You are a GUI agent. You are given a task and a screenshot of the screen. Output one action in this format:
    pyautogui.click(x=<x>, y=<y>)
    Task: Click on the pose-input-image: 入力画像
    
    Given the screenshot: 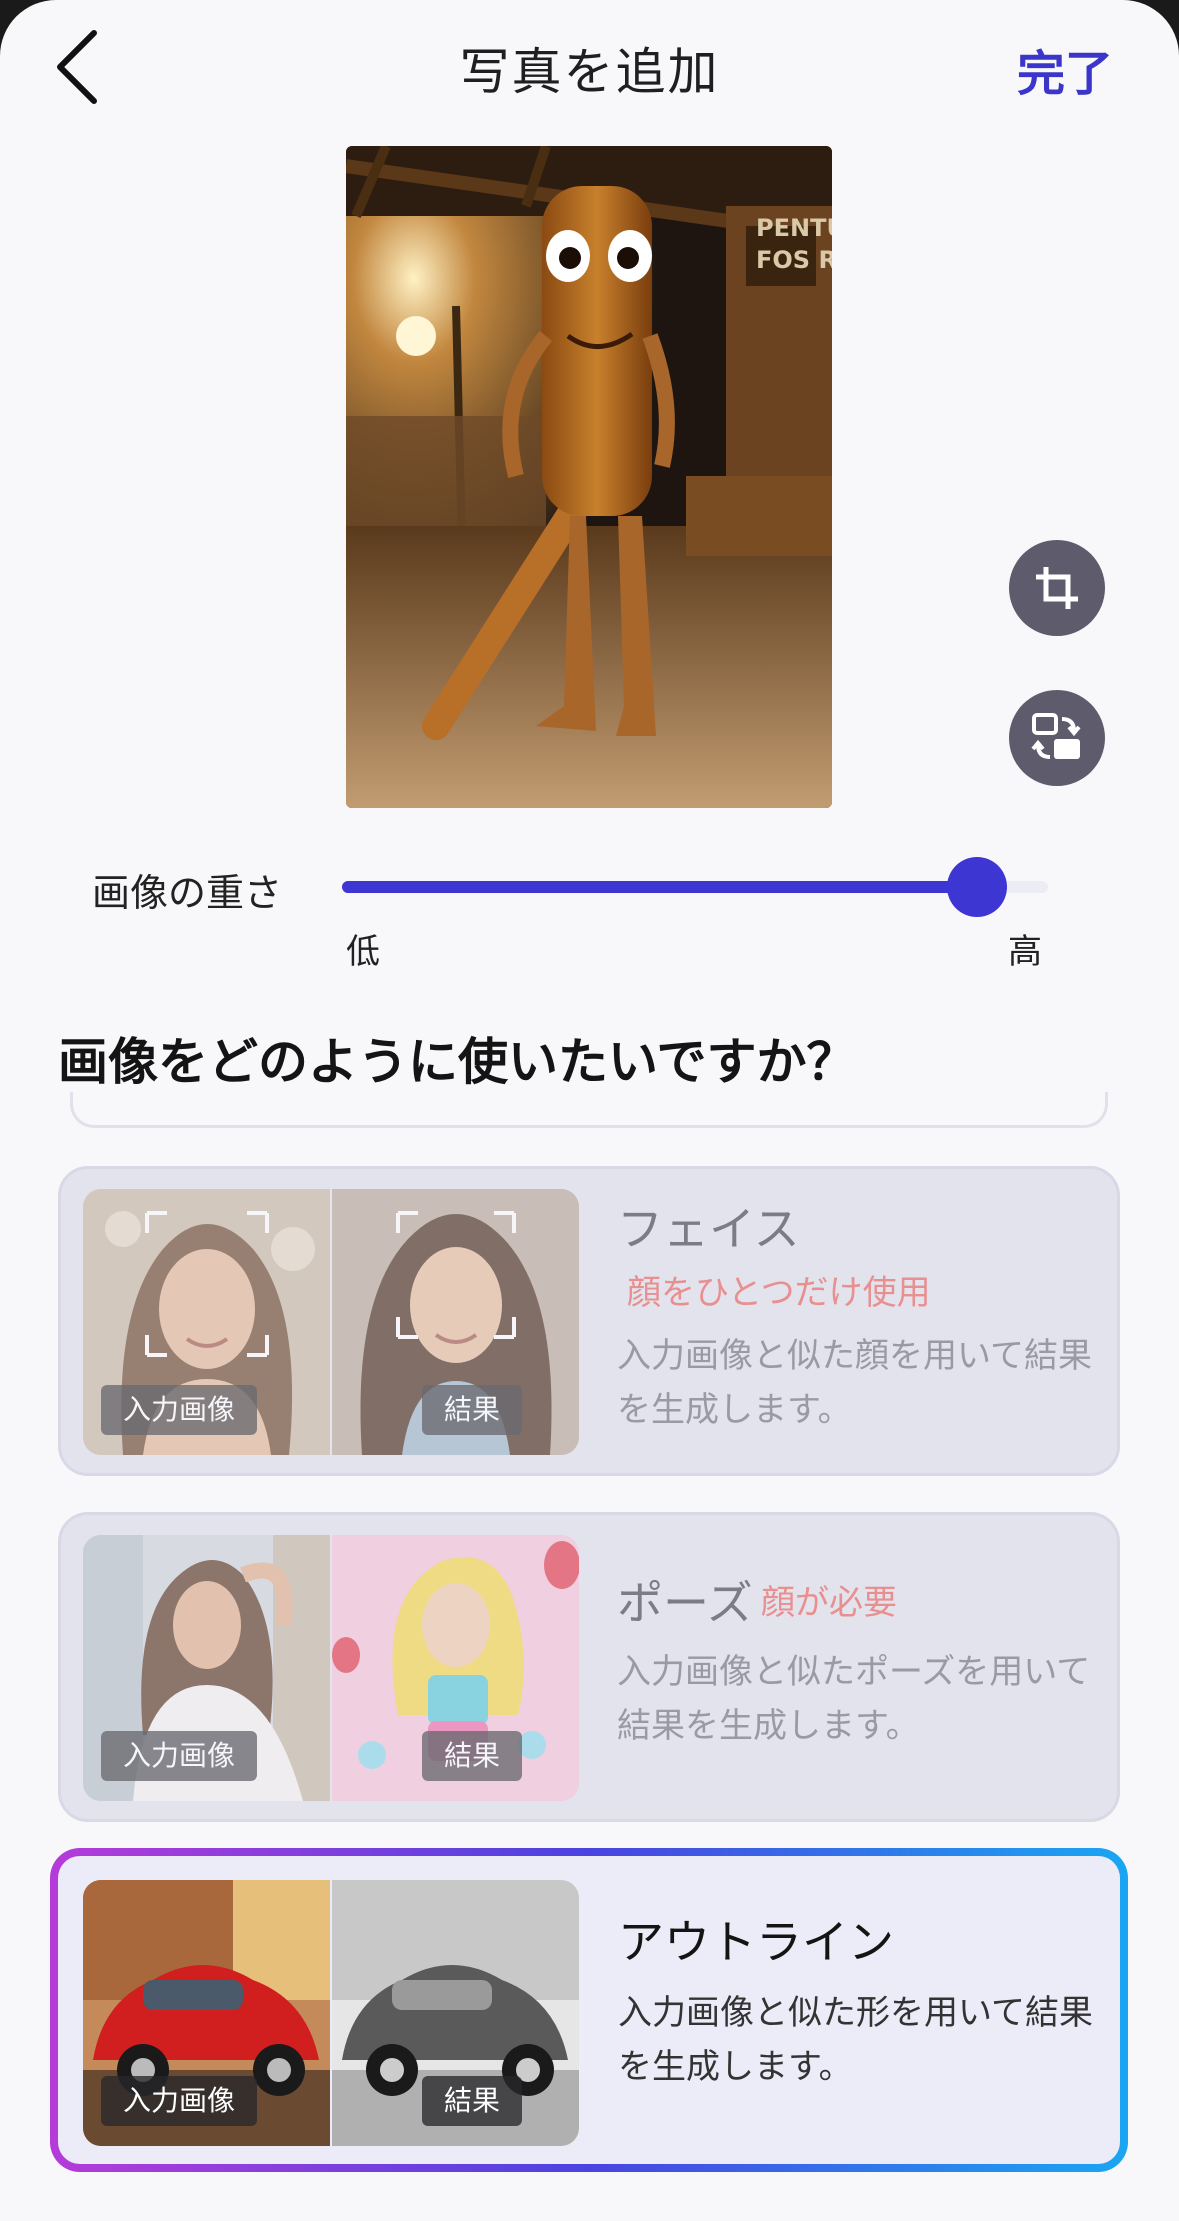 What is the action you would take?
    pyautogui.click(x=206, y=1668)
    